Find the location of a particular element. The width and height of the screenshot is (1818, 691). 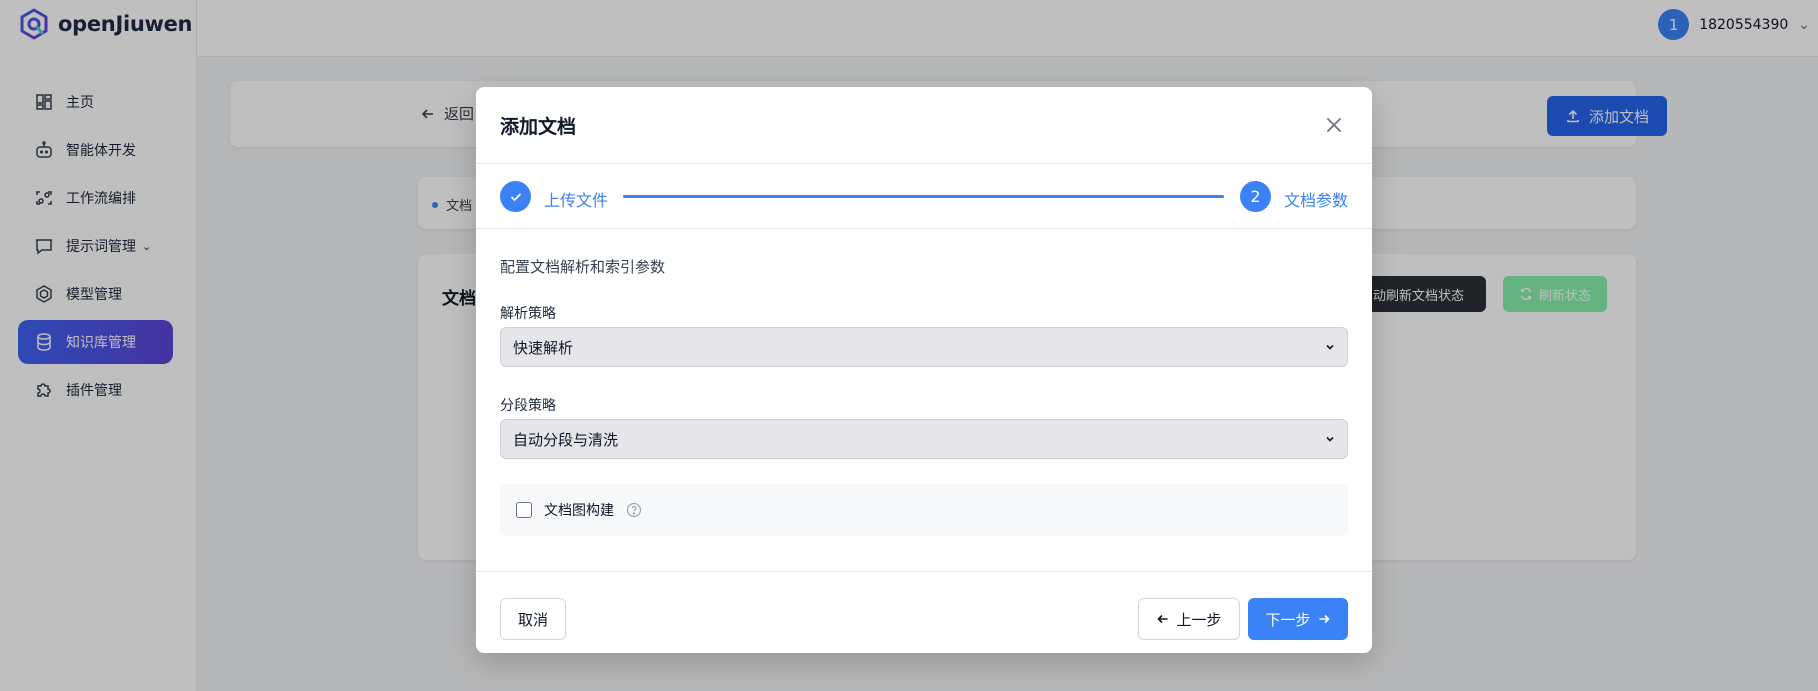

segment-strategy-select: 自动分段与清洗 is located at coordinates (924, 439).